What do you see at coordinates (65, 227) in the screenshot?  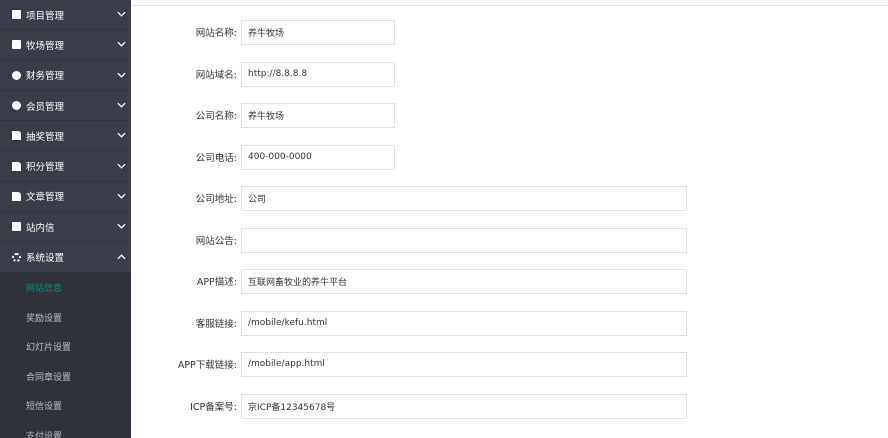 I see `menu-messages: 站内信` at bounding box center [65, 227].